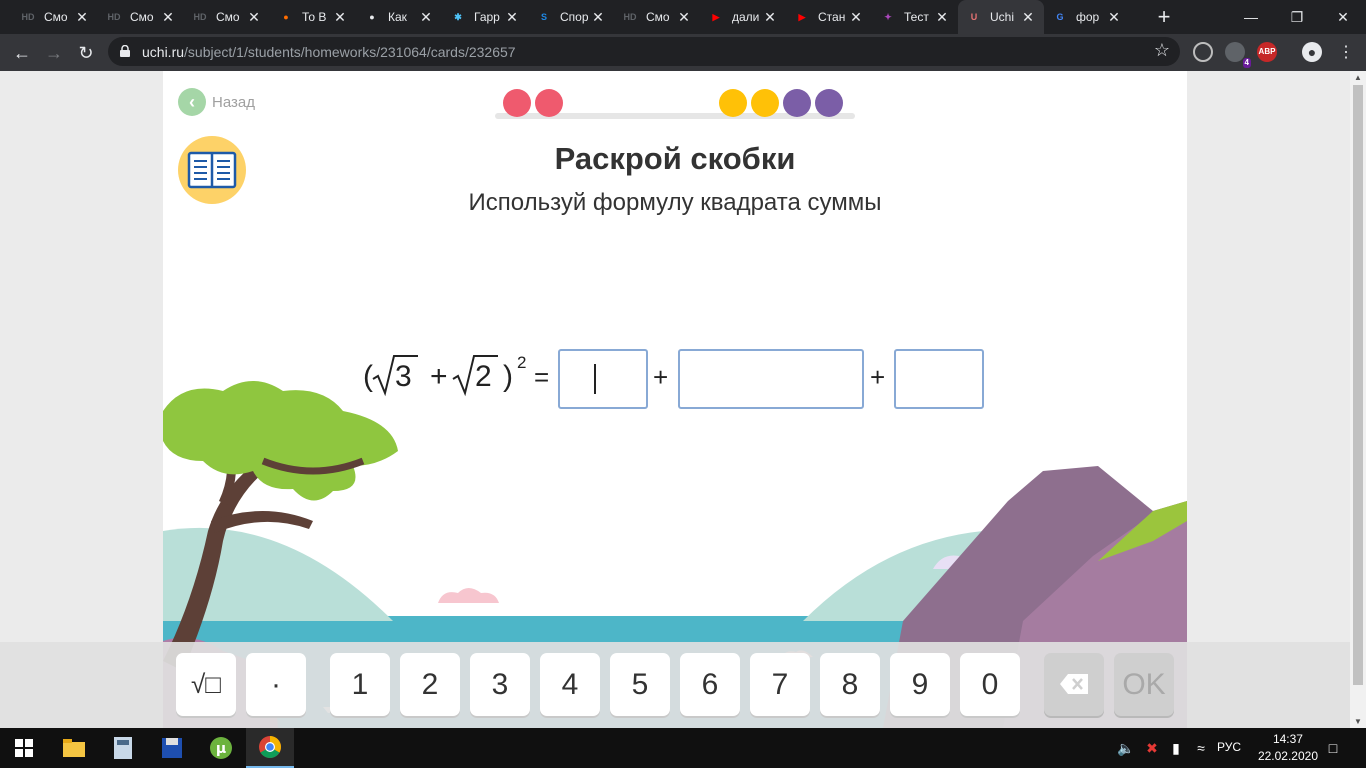 The image size is (1366, 768). What do you see at coordinates (974, 17) in the screenshot?
I see `uchi-icon: U` at bounding box center [974, 17].